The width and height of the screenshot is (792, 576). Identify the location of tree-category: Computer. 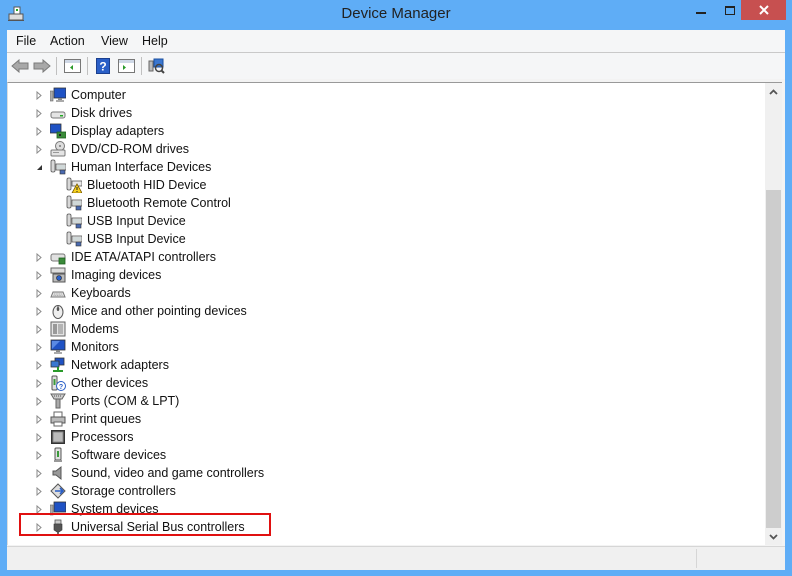
(80, 95).